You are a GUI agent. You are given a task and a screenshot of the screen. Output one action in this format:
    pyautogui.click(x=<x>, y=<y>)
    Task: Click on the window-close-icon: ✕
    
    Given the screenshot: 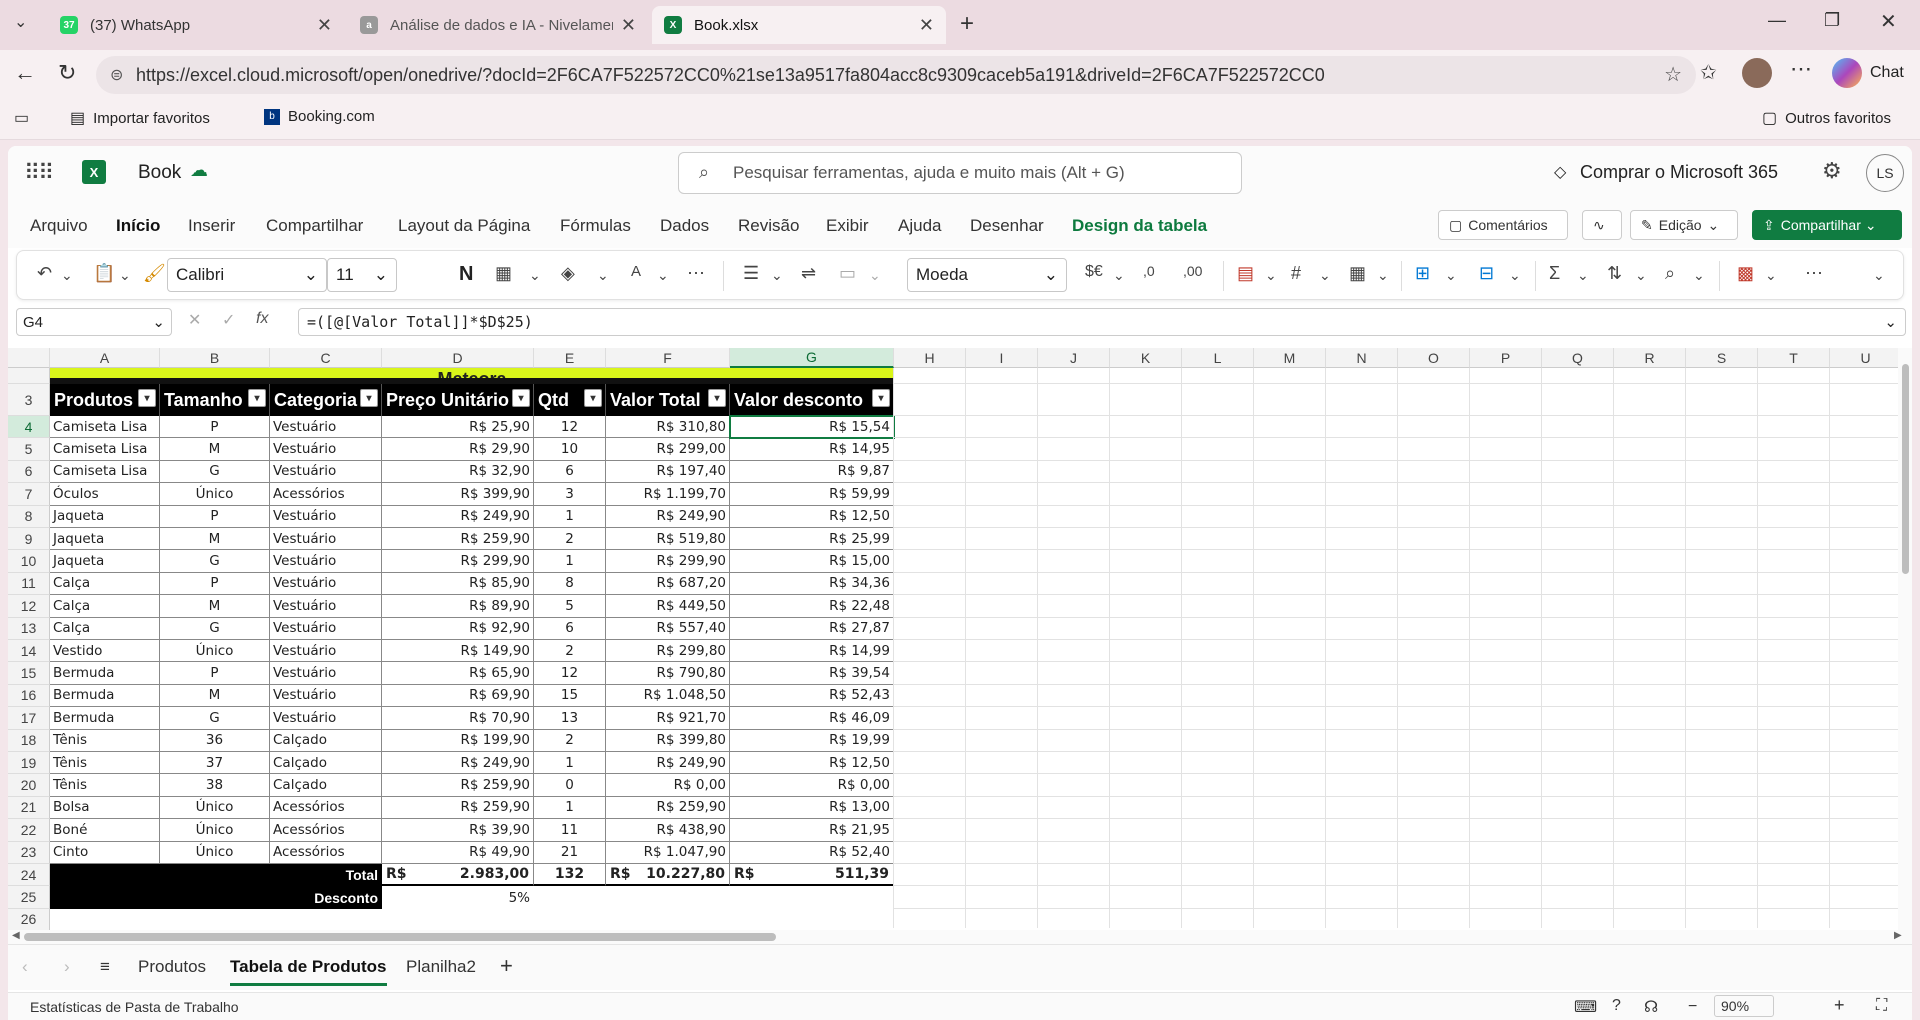 What is the action you would take?
    pyautogui.click(x=1888, y=21)
    